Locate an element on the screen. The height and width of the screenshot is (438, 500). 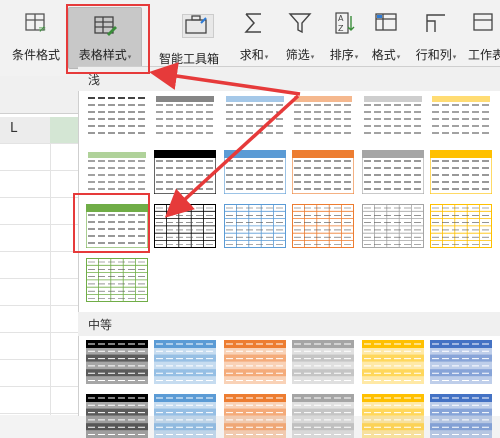
annotation-arrows is located at coordinates (225, 140).